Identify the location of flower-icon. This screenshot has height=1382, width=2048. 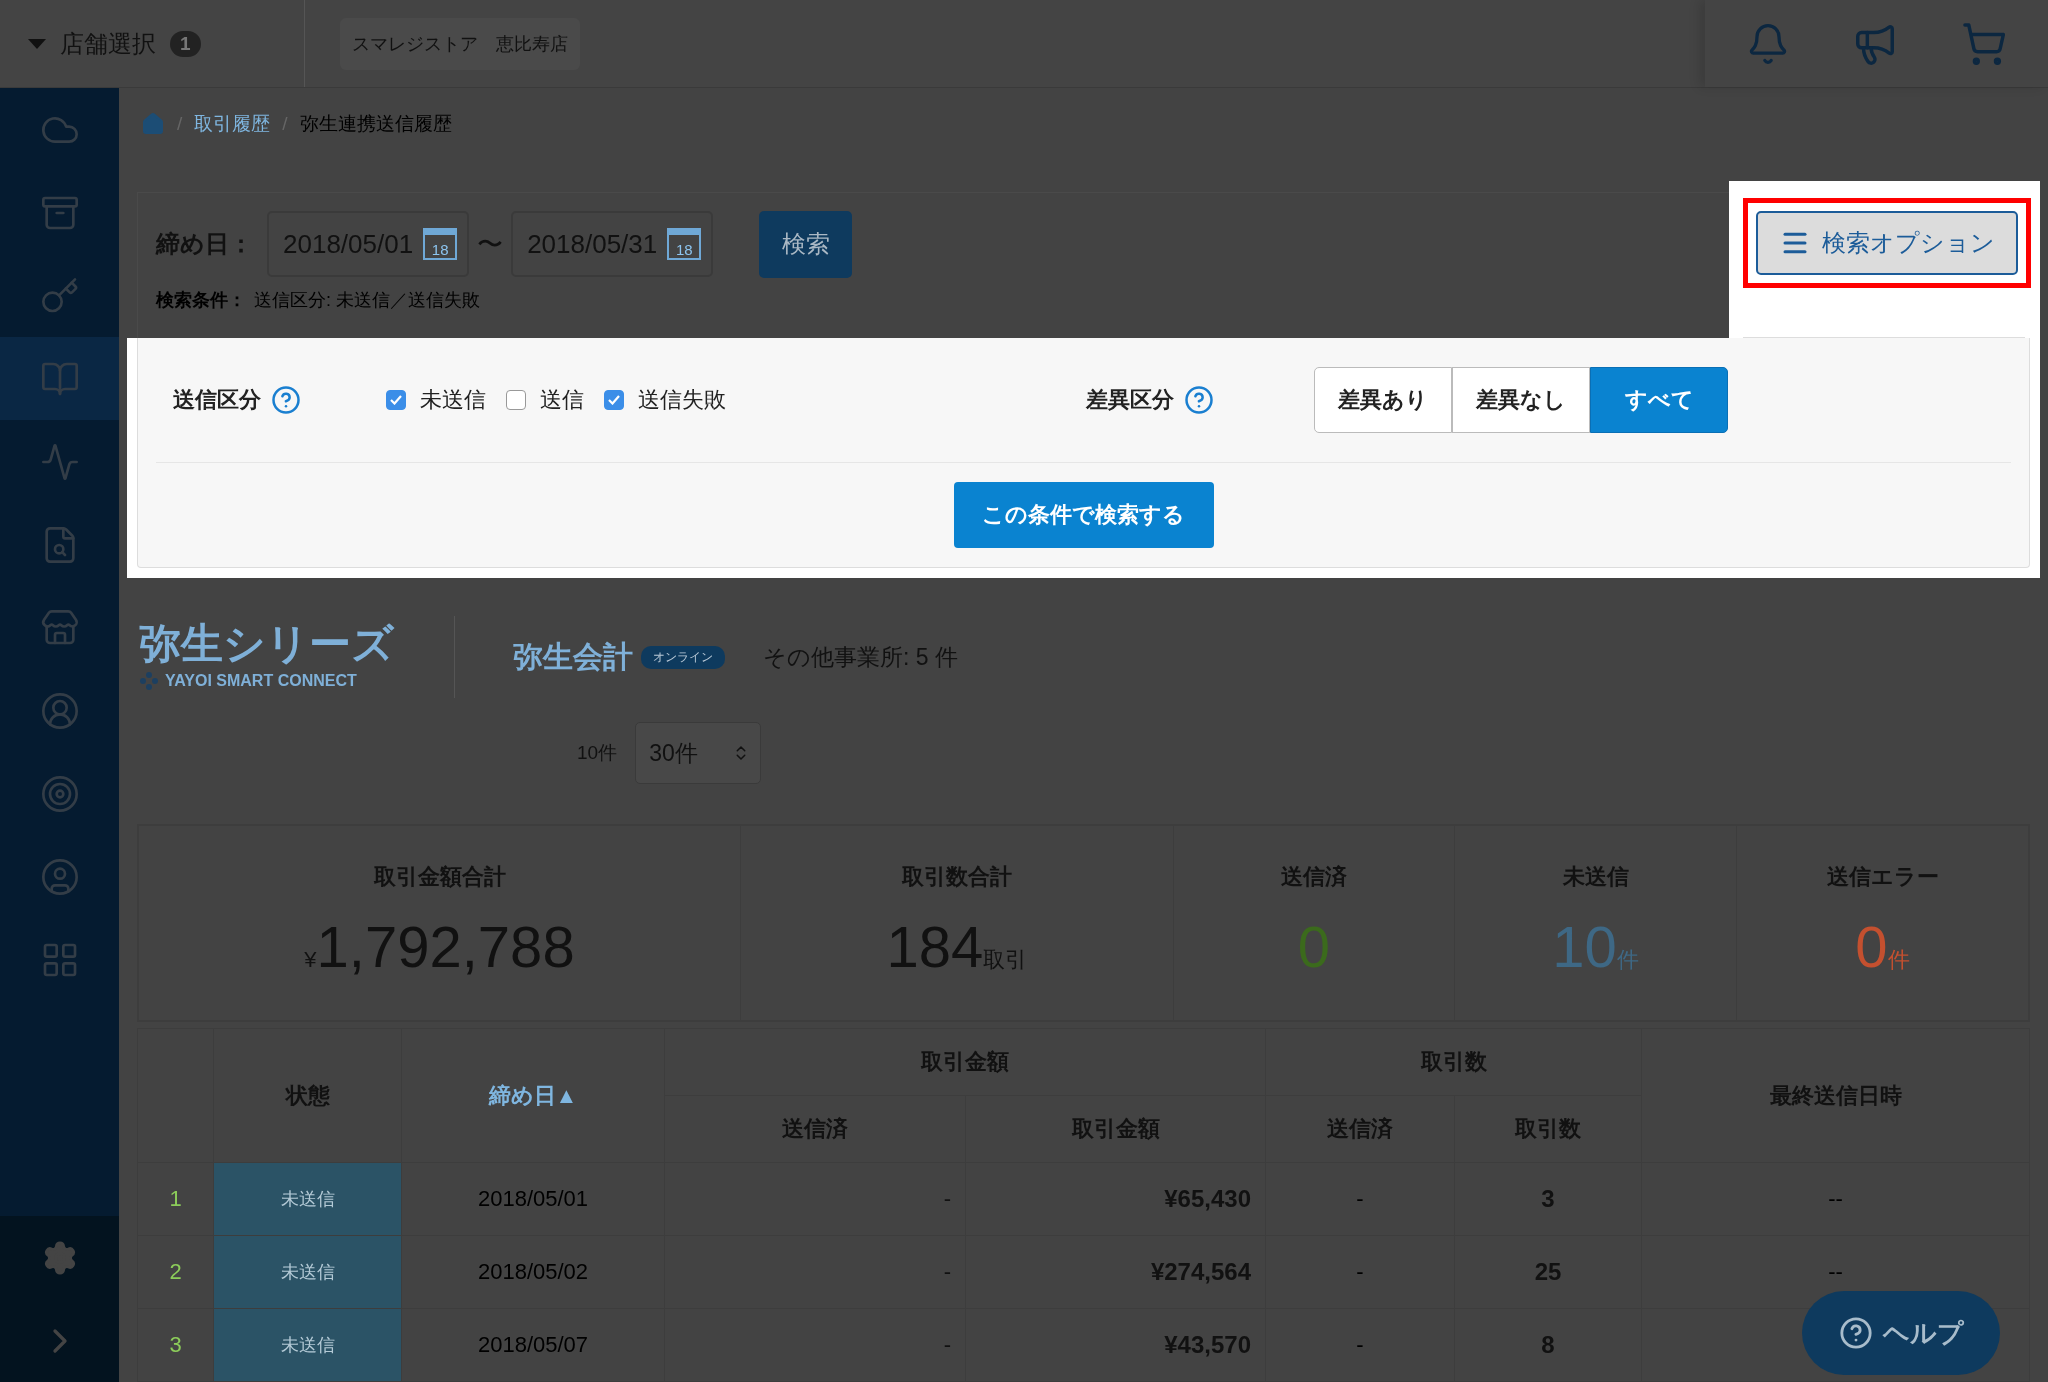
(149, 681).